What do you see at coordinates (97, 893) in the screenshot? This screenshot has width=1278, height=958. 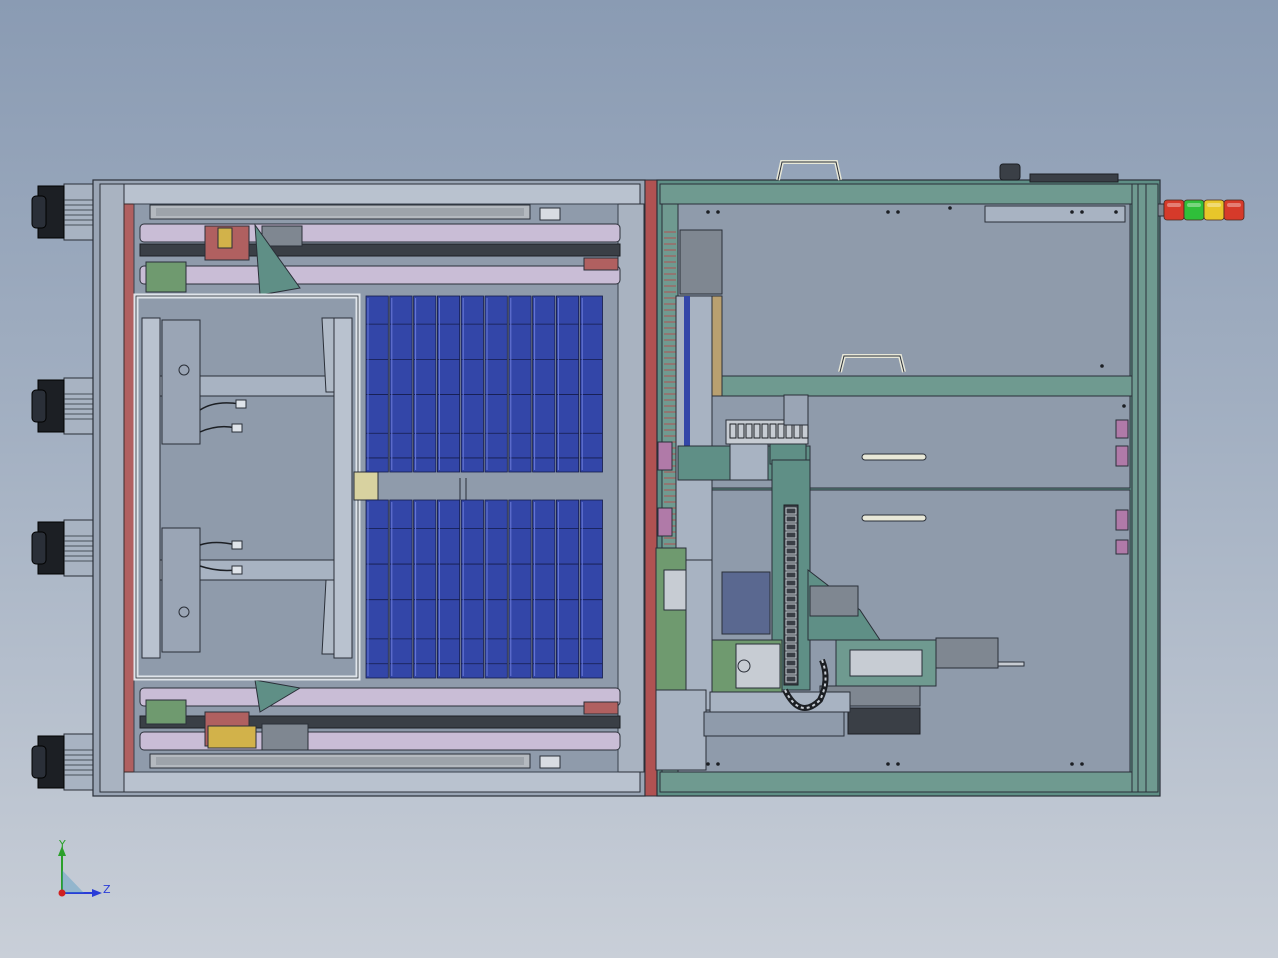 I see `z-axis-arrow` at bounding box center [97, 893].